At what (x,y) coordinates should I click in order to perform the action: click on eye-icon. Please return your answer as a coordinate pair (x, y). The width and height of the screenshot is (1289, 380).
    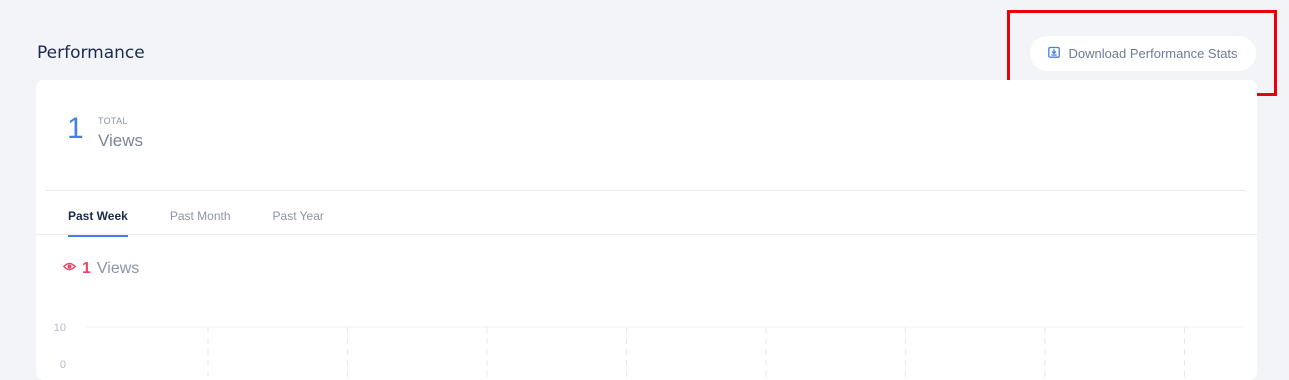
    Looking at the image, I should click on (69, 269).